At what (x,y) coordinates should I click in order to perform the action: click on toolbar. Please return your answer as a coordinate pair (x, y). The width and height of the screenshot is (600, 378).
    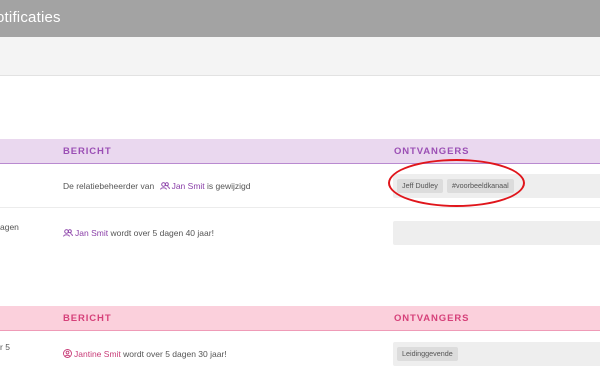
    Looking at the image, I should click on (300, 56).